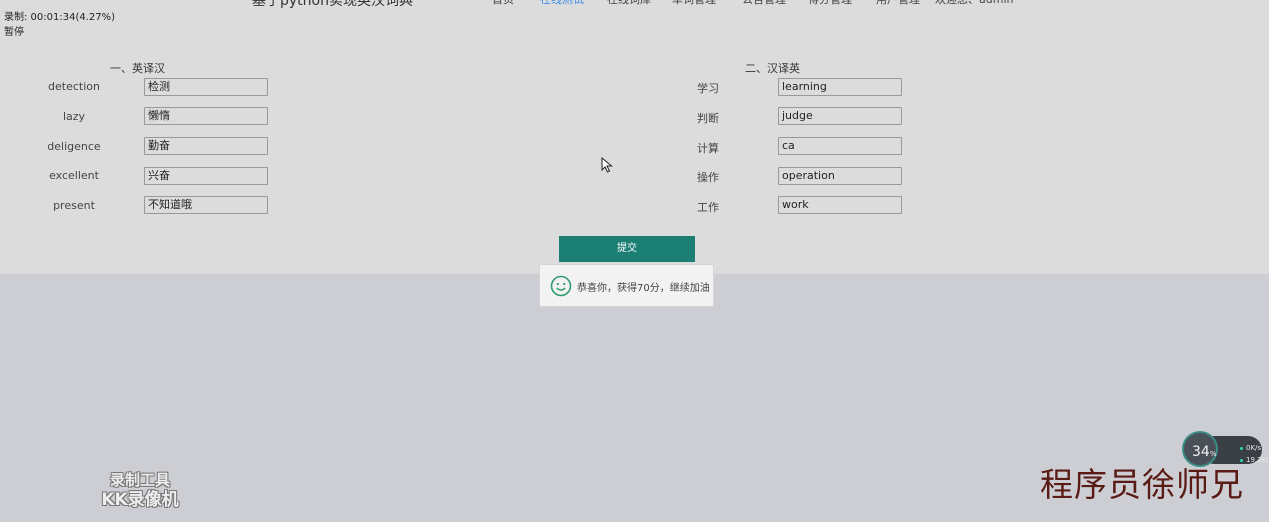 The width and height of the screenshot is (1269, 522). What do you see at coordinates (840, 87) in the screenshot?
I see `answer-input: learning` at bounding box center [840, 87].